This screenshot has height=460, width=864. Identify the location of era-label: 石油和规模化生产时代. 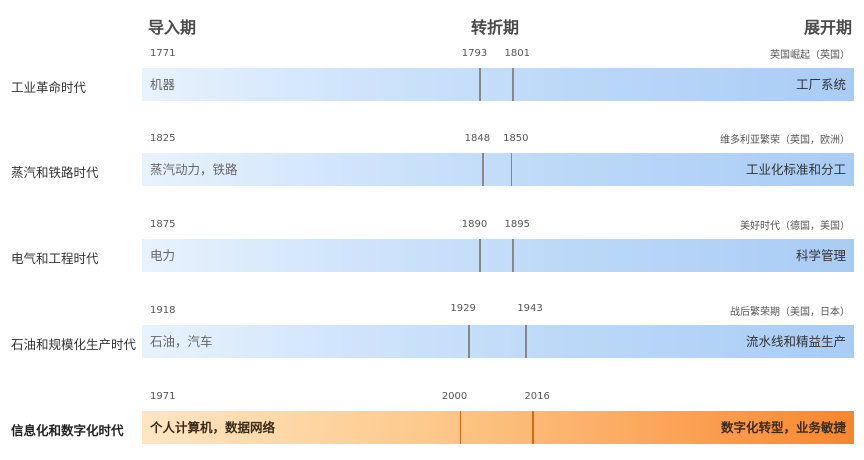
(74, 344).